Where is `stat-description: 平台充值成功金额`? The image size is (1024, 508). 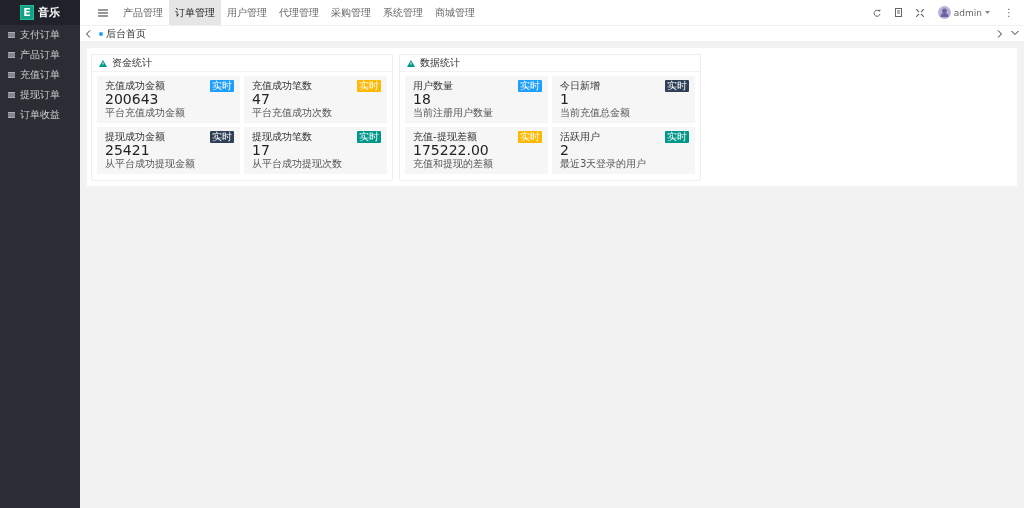
stat-description: 平台充值成功金额 is located at coordinates (145, 113).